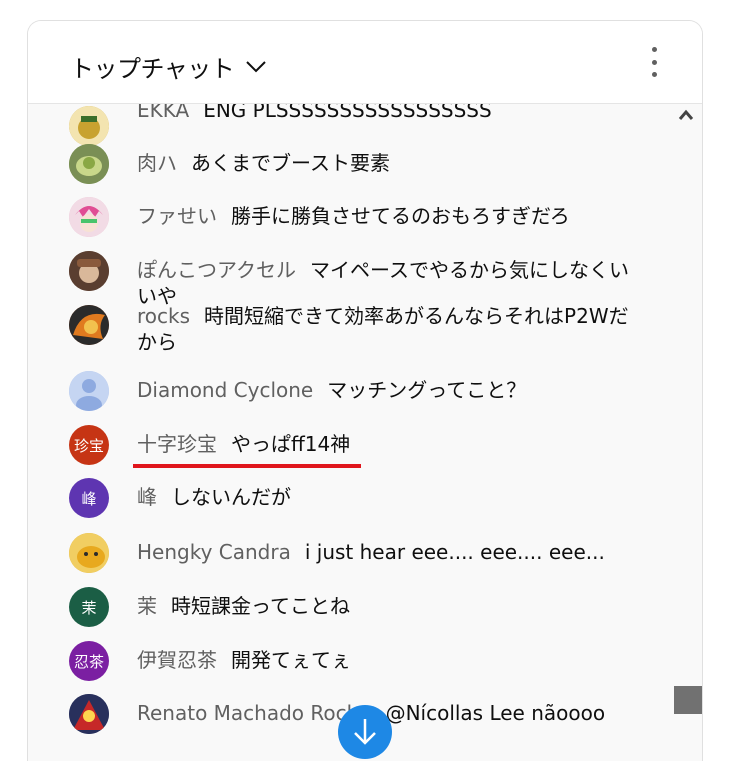  What do you see at coordinates (290, 163) in the screenshot?
I see `message-text: あくまでブースト要素` at bounding box center [290, 163].